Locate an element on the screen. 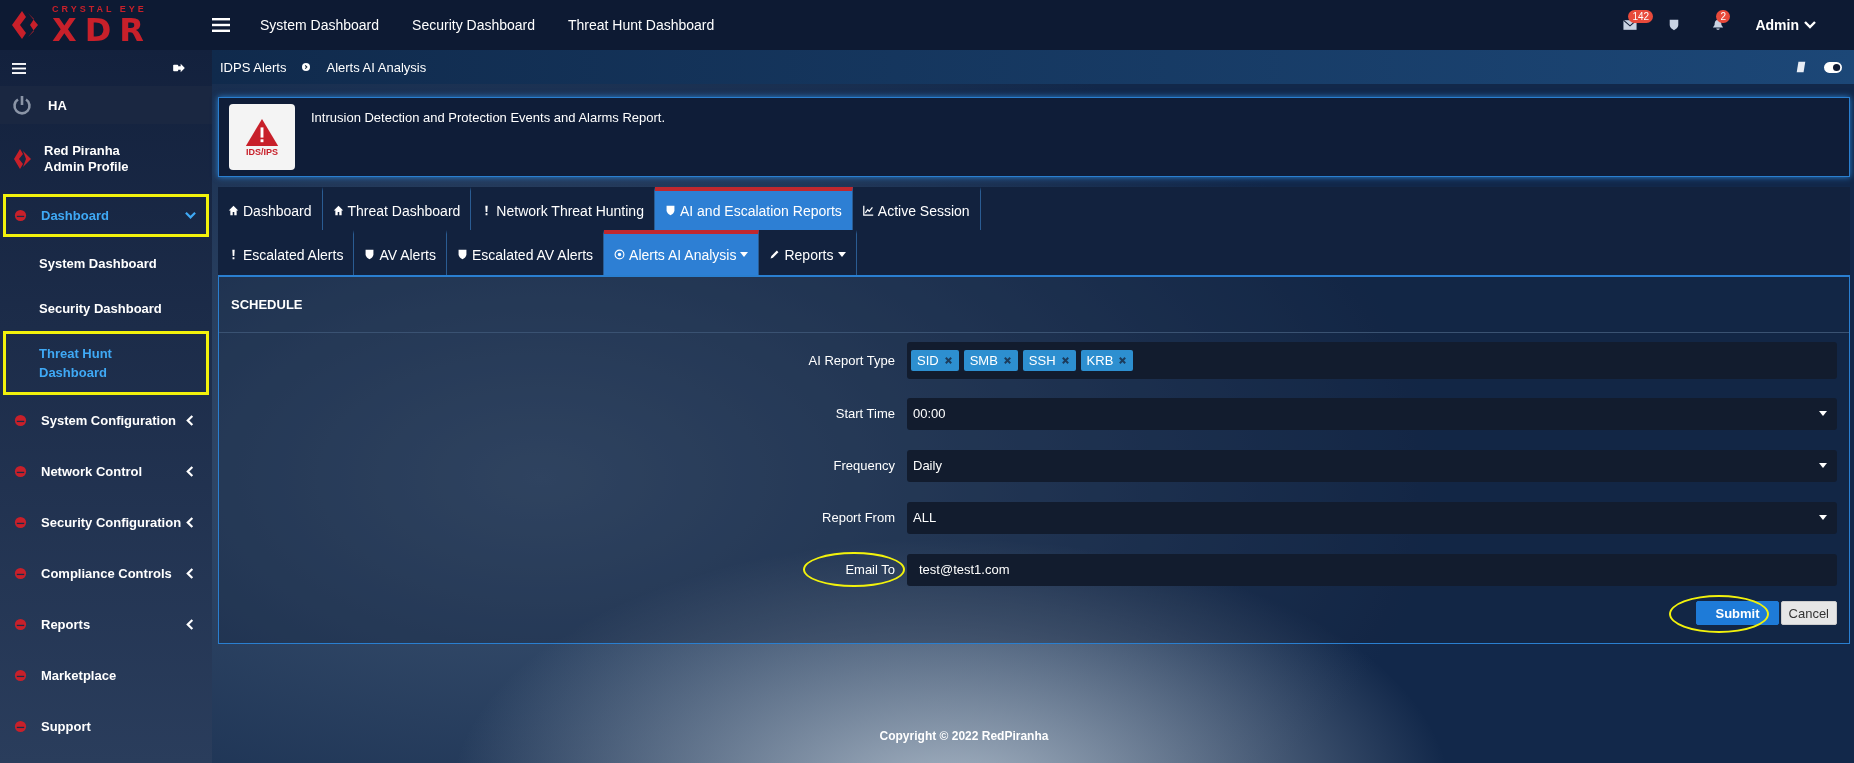 Image resolution: width=1854 pixels, height=763 pixels. submit-button: Submit is located at coordinates (1737, 613).